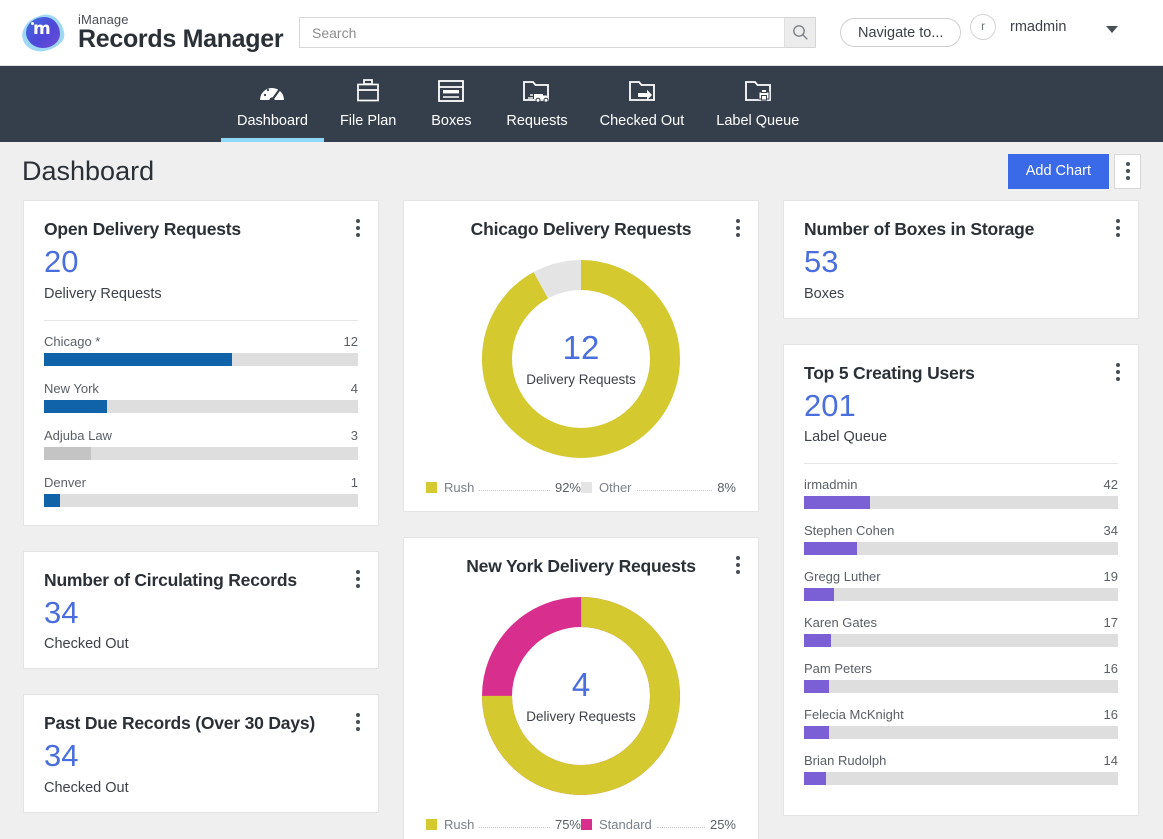 The image size is (1163, 839). I want to click on bar-value: 14, so click(1110, 761).